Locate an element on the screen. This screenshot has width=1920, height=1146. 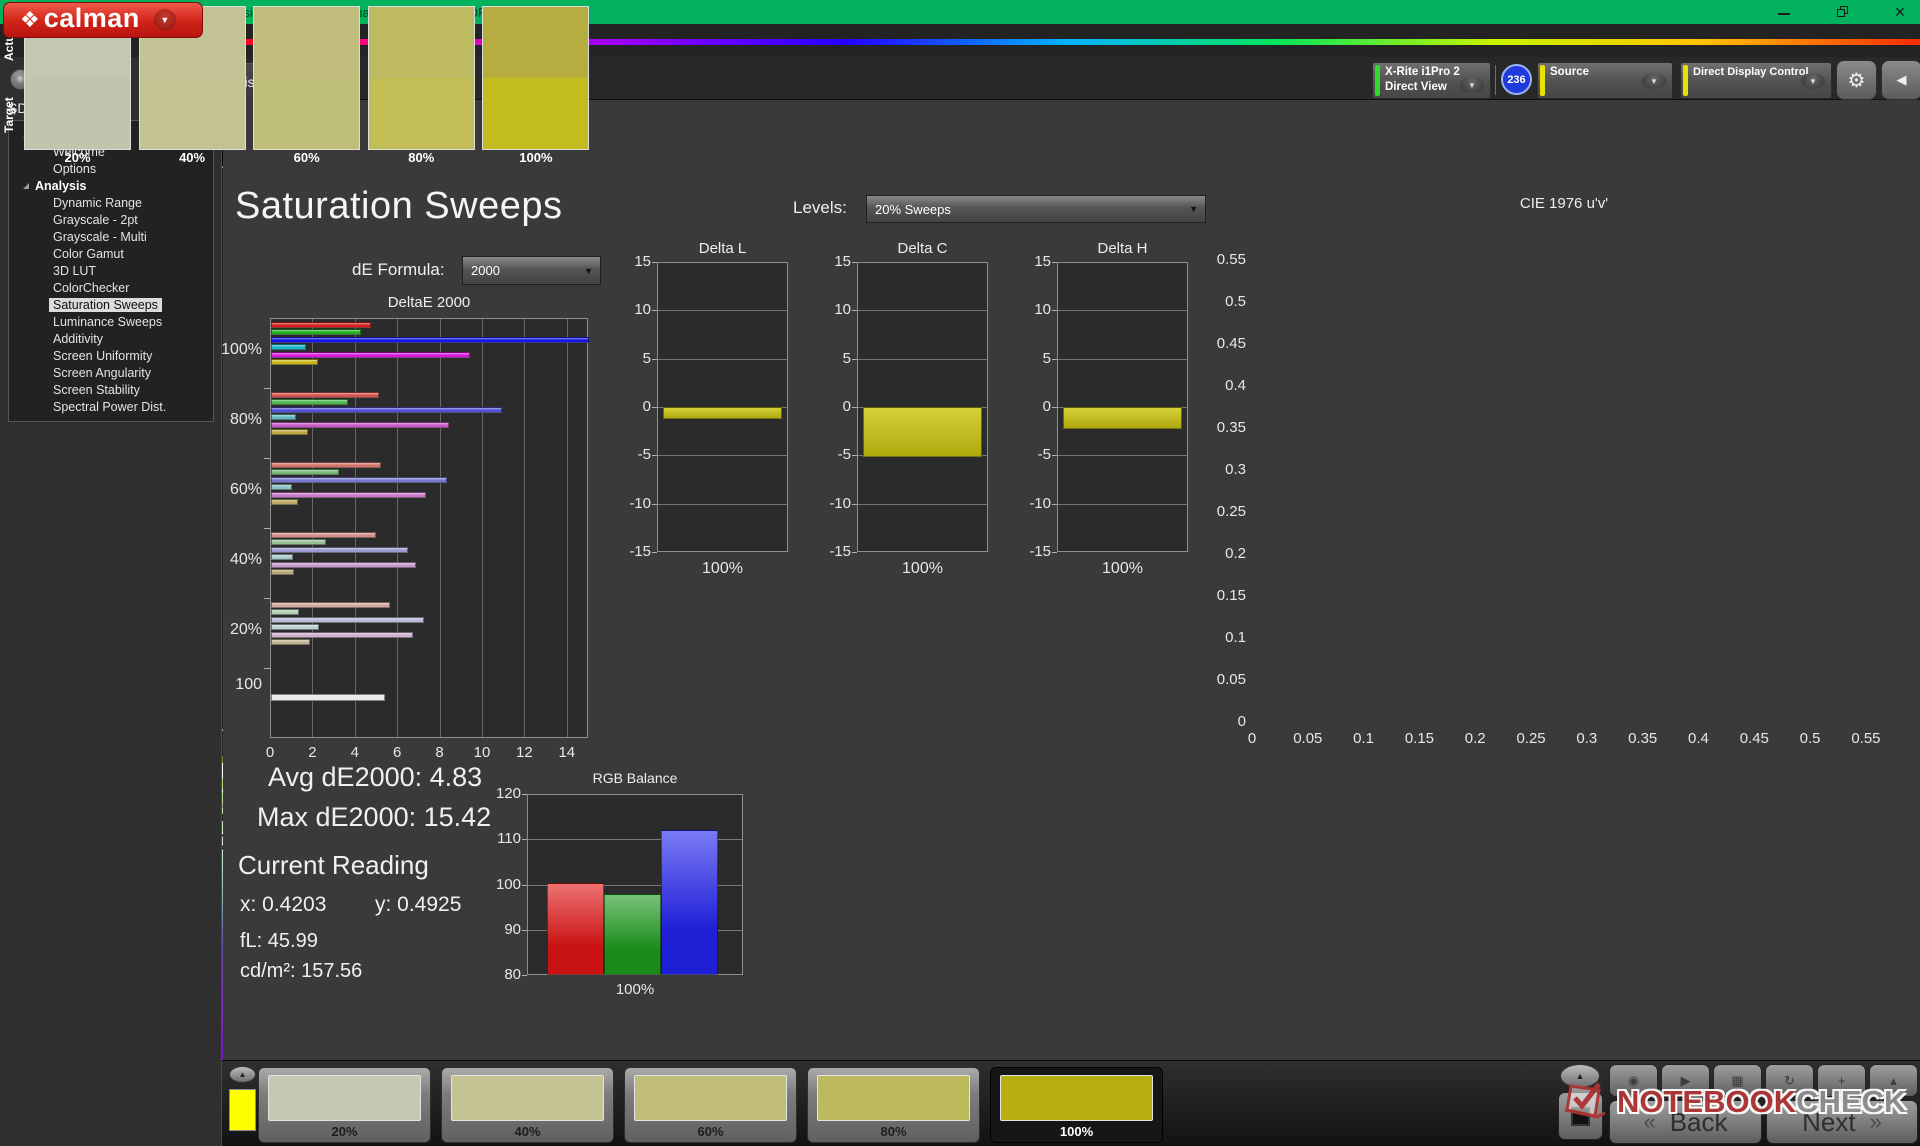
source-label: Source is located at coordinates (1569, 72).